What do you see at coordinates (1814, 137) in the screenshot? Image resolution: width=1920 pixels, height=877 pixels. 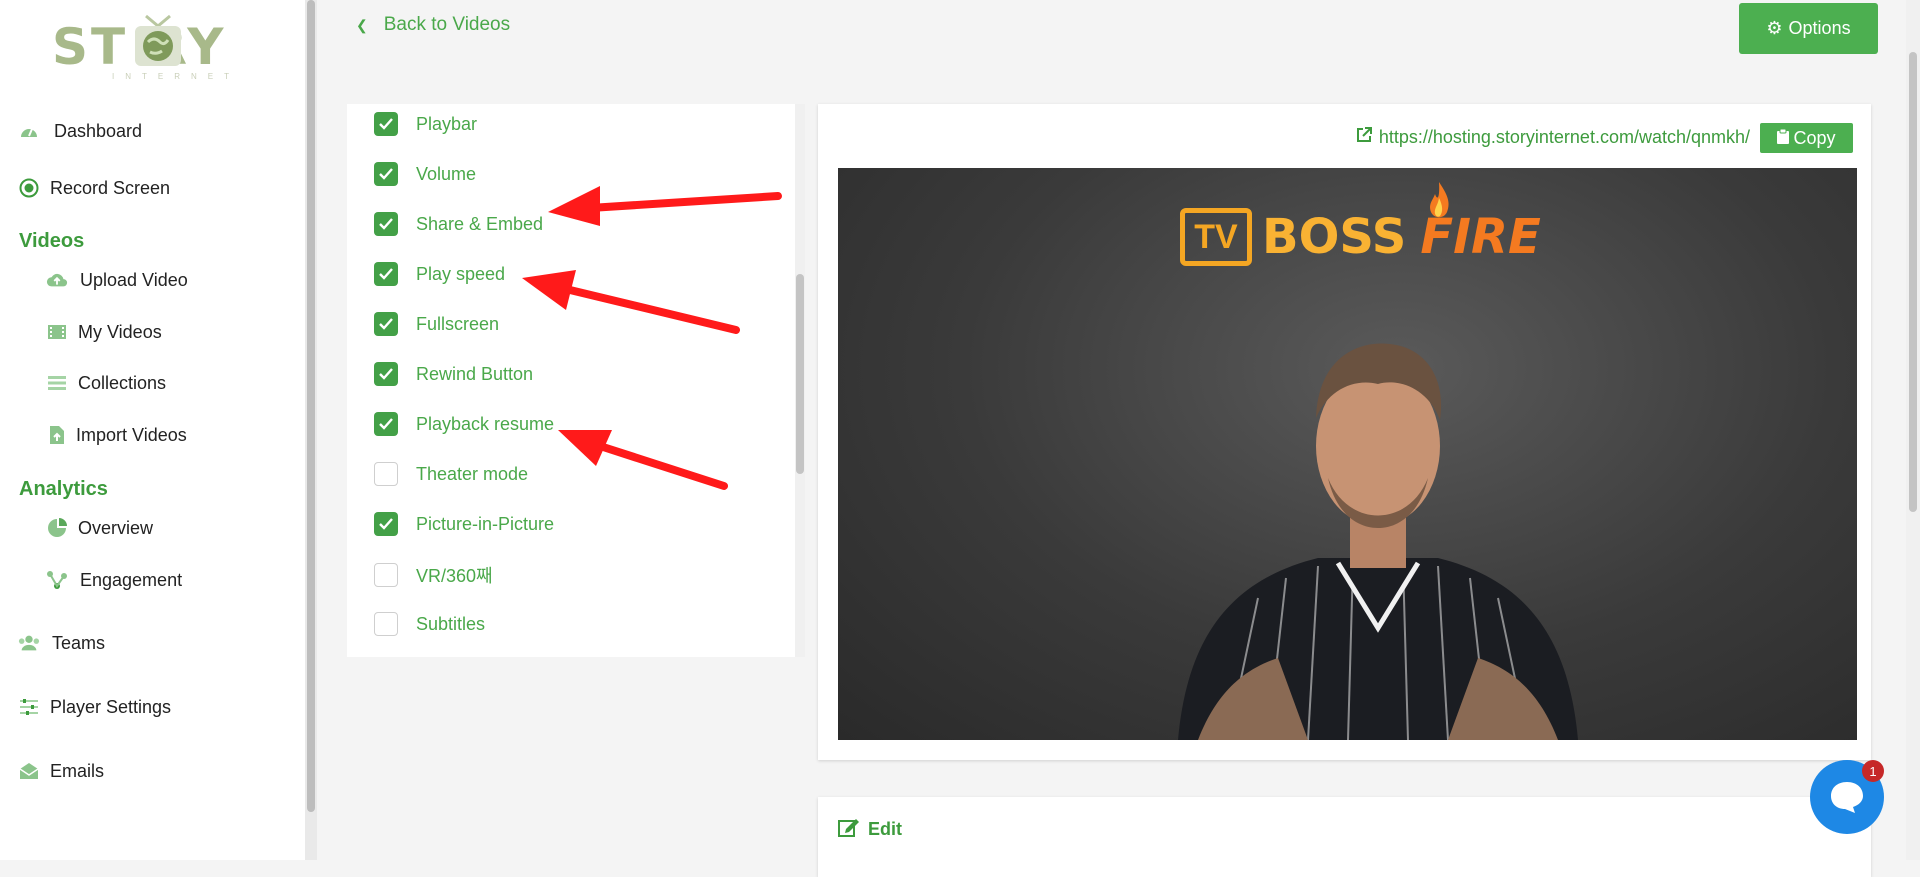 I see `copy-label: Copy` at bounding box center [1814, 137].